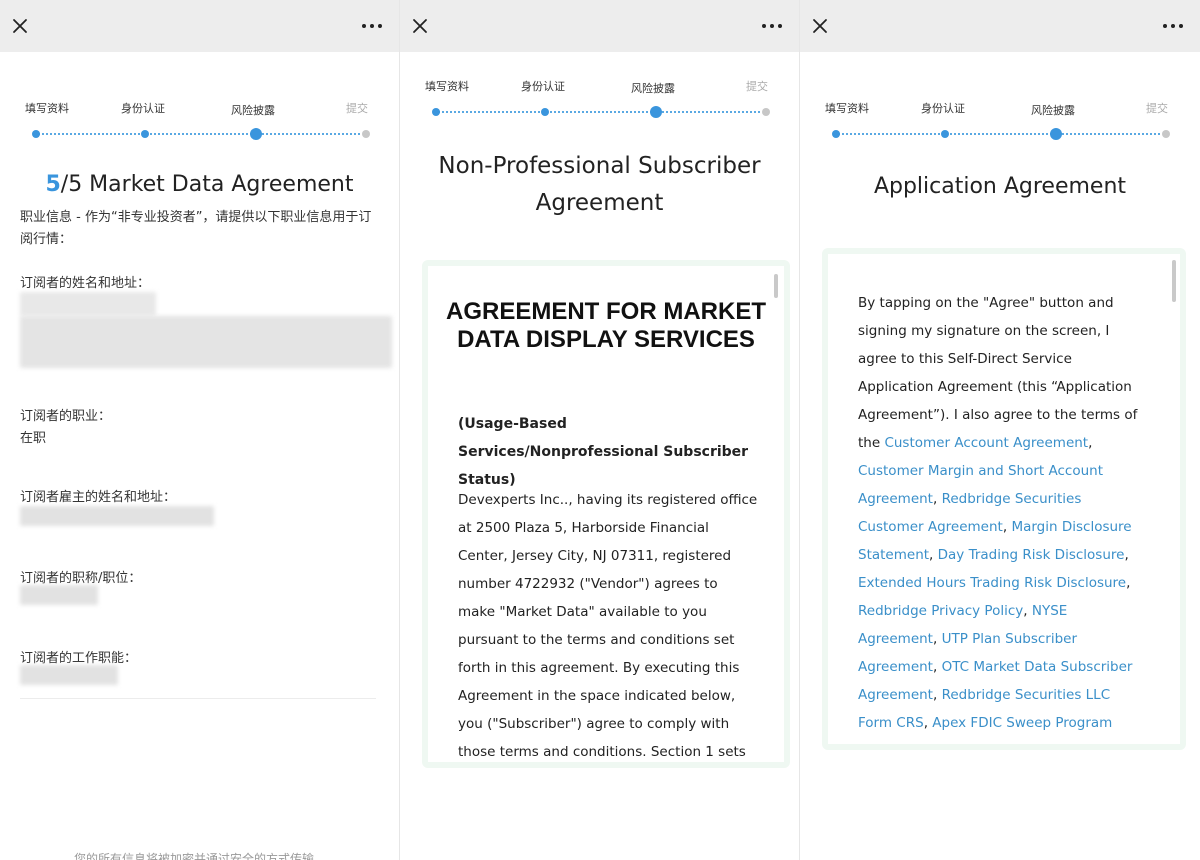 The height and width of the screenshot is (860, 1200). Describe the element at coordinates (79, 658) in the screenshot. I see `field-label-function: 订阅者的工作职能：` at that location.